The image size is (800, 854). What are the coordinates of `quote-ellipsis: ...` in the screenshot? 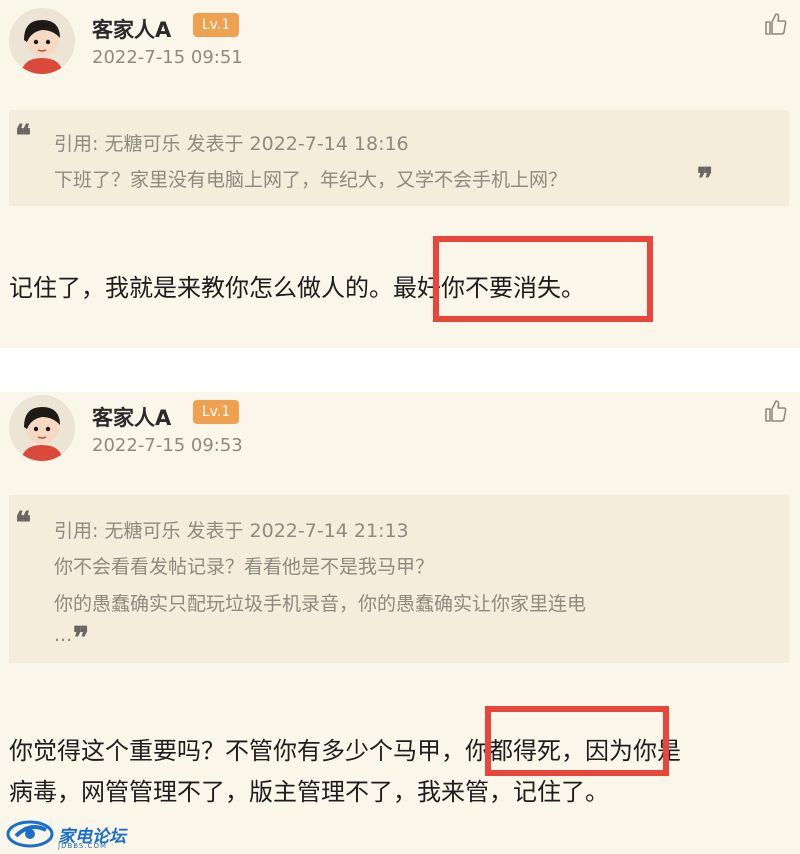 It's located at (63, 635).